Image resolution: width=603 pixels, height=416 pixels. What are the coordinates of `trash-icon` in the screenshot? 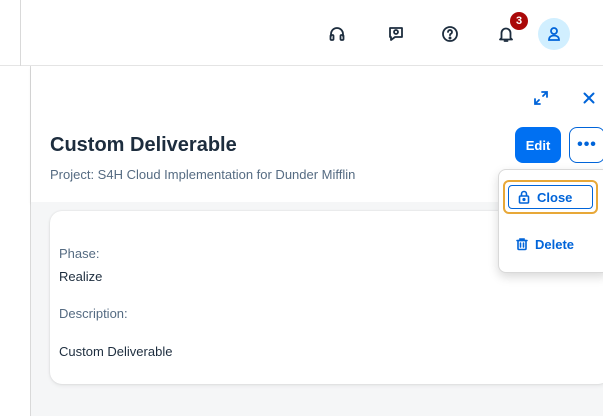 It's located at (522, 244).